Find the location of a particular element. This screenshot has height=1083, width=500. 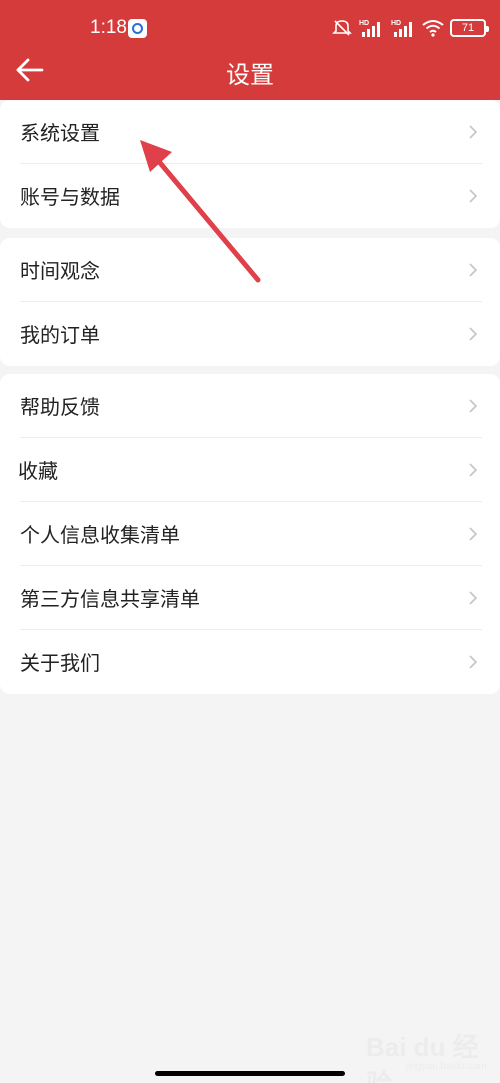

settings-item-label: 时间观念 is located at coordinates (60, 271).